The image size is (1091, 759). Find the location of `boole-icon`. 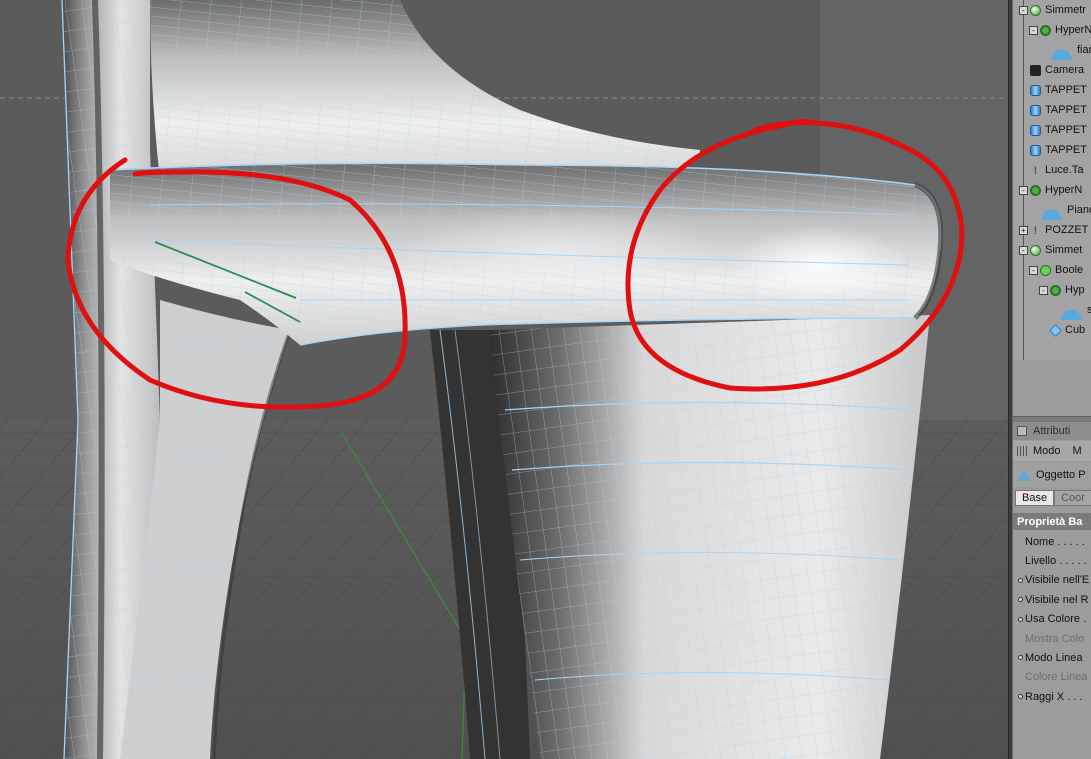

boole-icon is located at coordinates (1045, 270).